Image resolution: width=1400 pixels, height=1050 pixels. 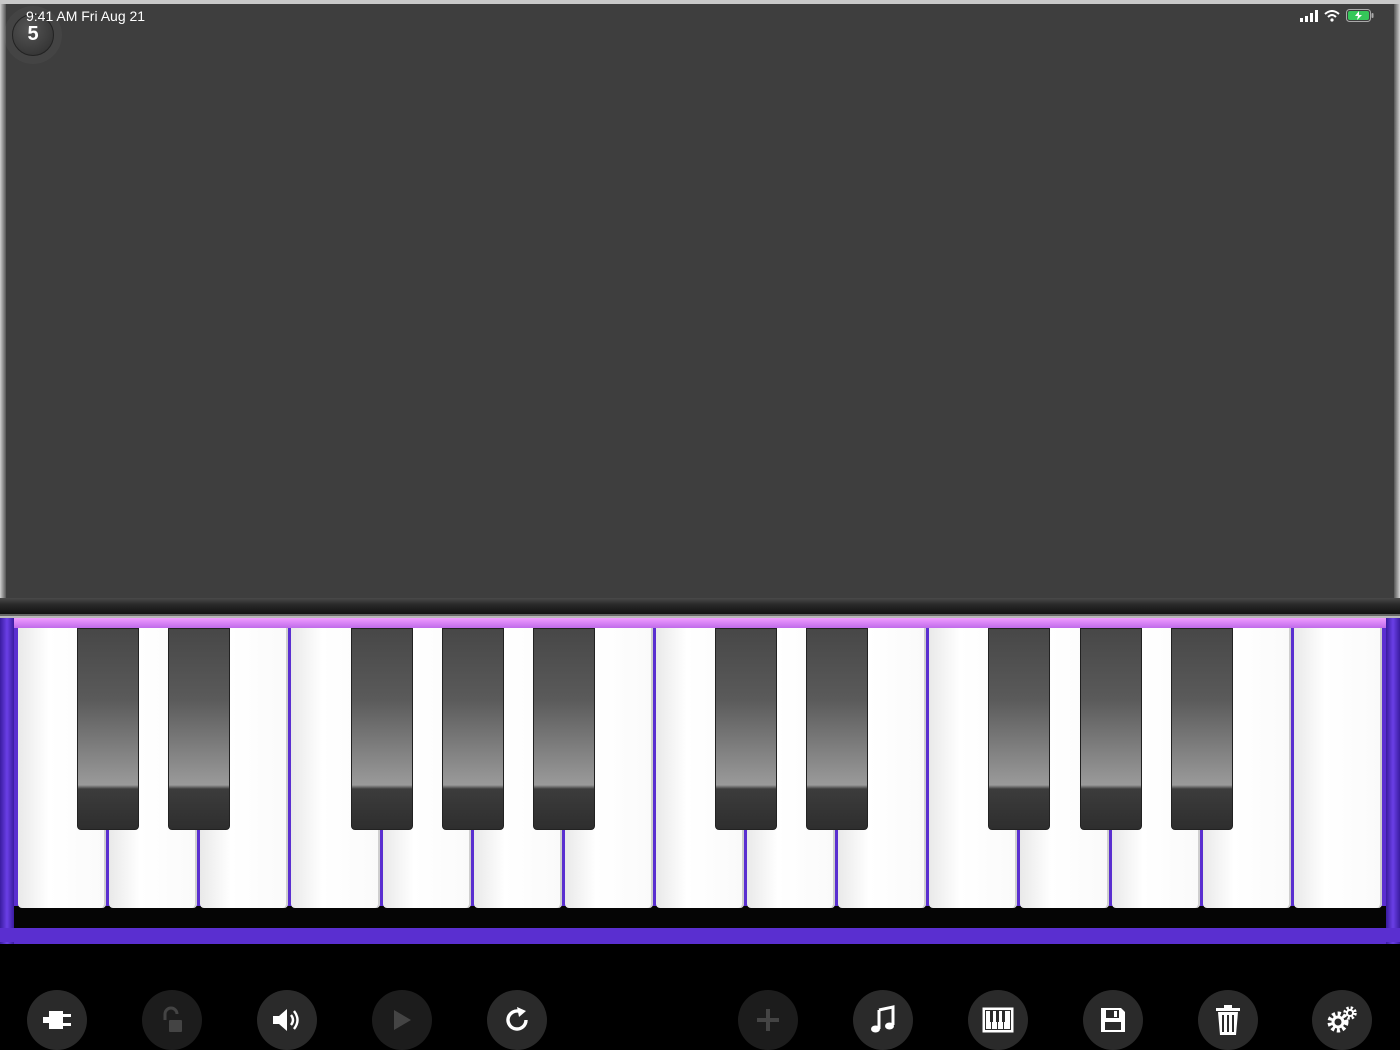 I want to click on speaker-icon, so click(x=286, y=1020).